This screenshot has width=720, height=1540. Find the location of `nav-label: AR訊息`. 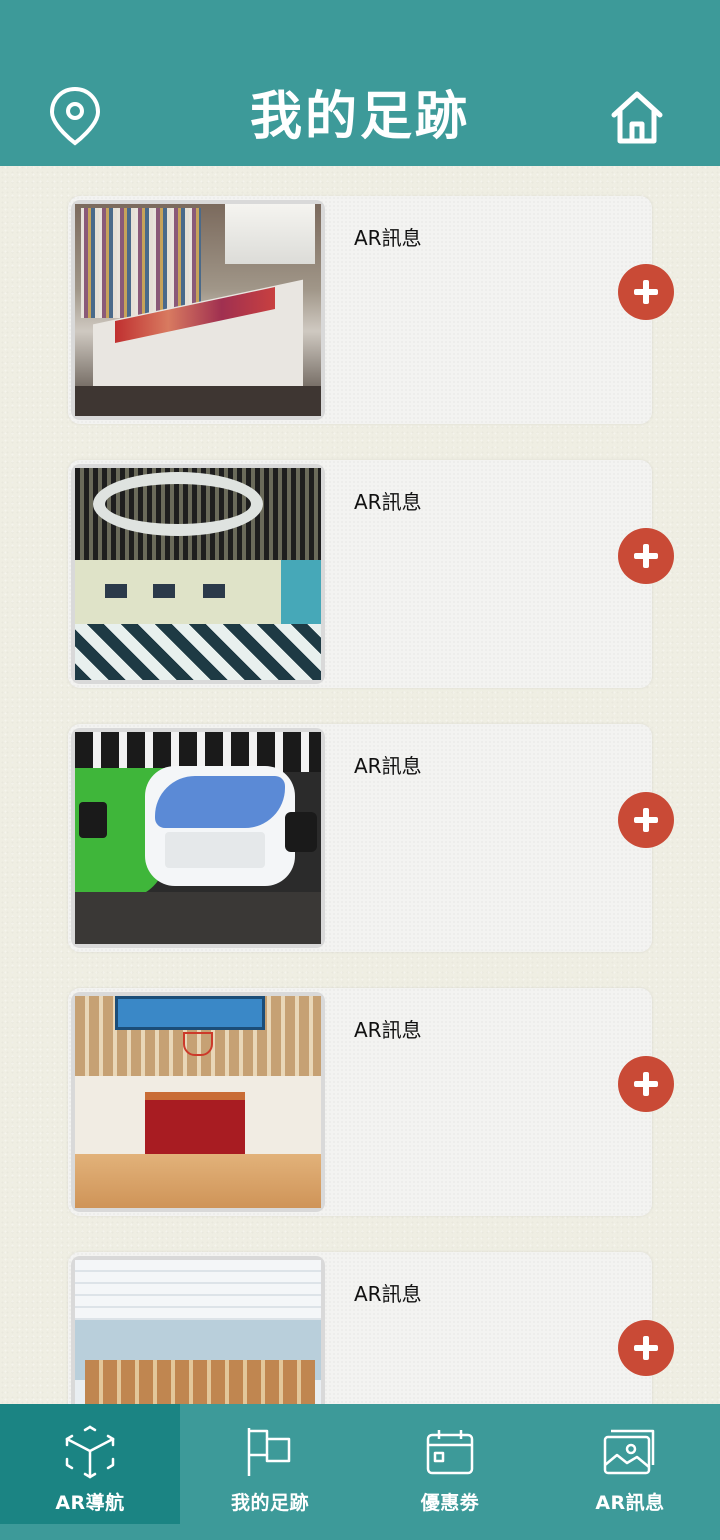

nav-label: AR訊息 is located at coordinates (630, 1503).